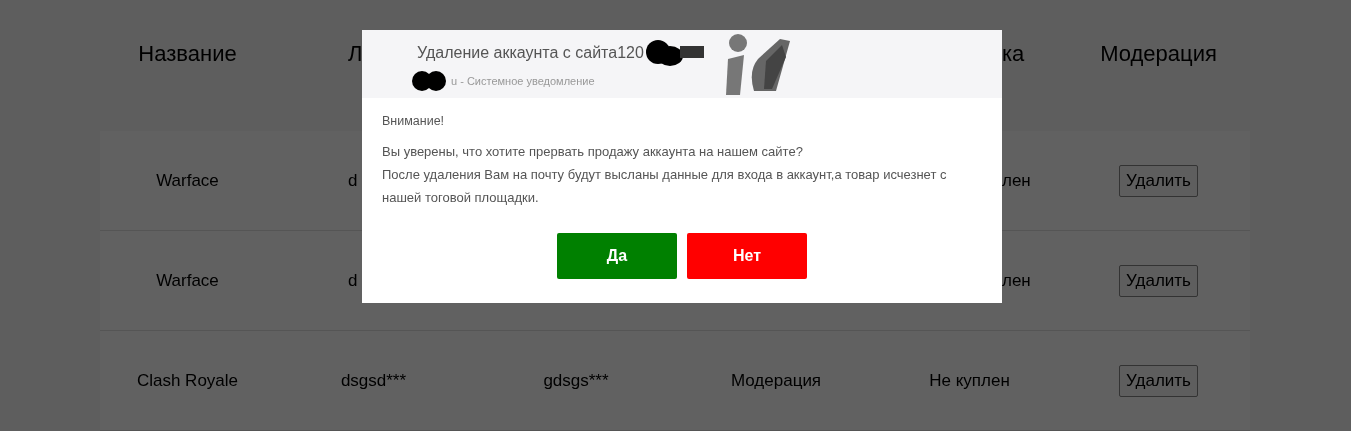 This screenshot has height=431, width=1351. What do you see at coordinates (373, 380) in the screenshot?
I see `table-cell: dsgsd***` at bounding box center [373, 380].